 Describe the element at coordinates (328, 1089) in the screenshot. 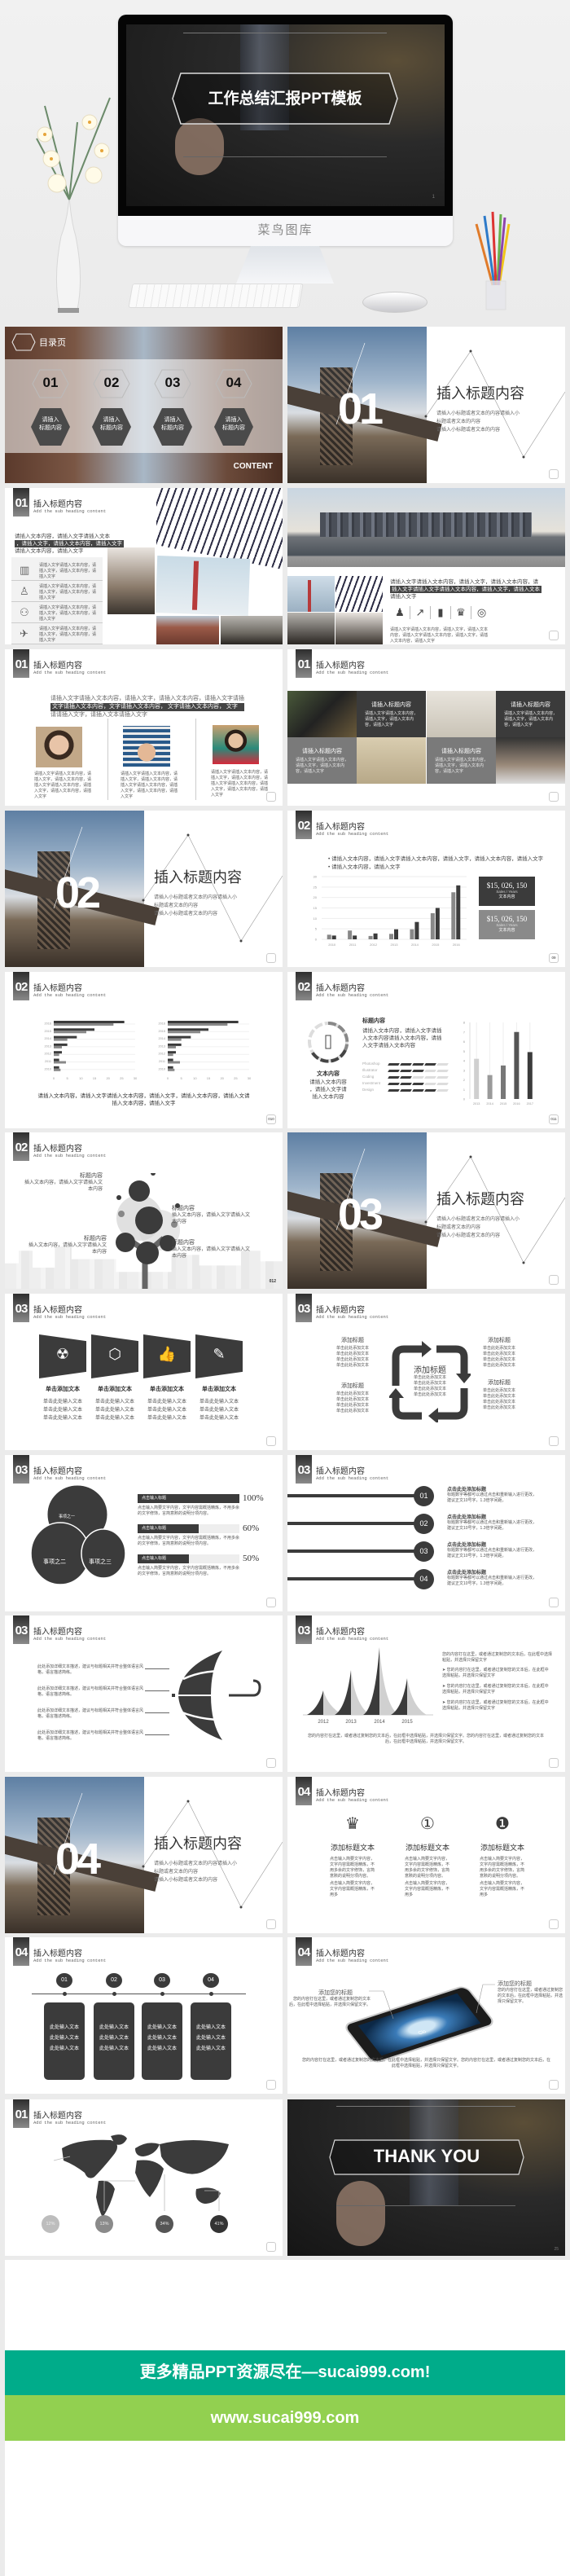

I see `left-text: 请插入文本内容 ，请插入文字请 插入文本内容` at that location.